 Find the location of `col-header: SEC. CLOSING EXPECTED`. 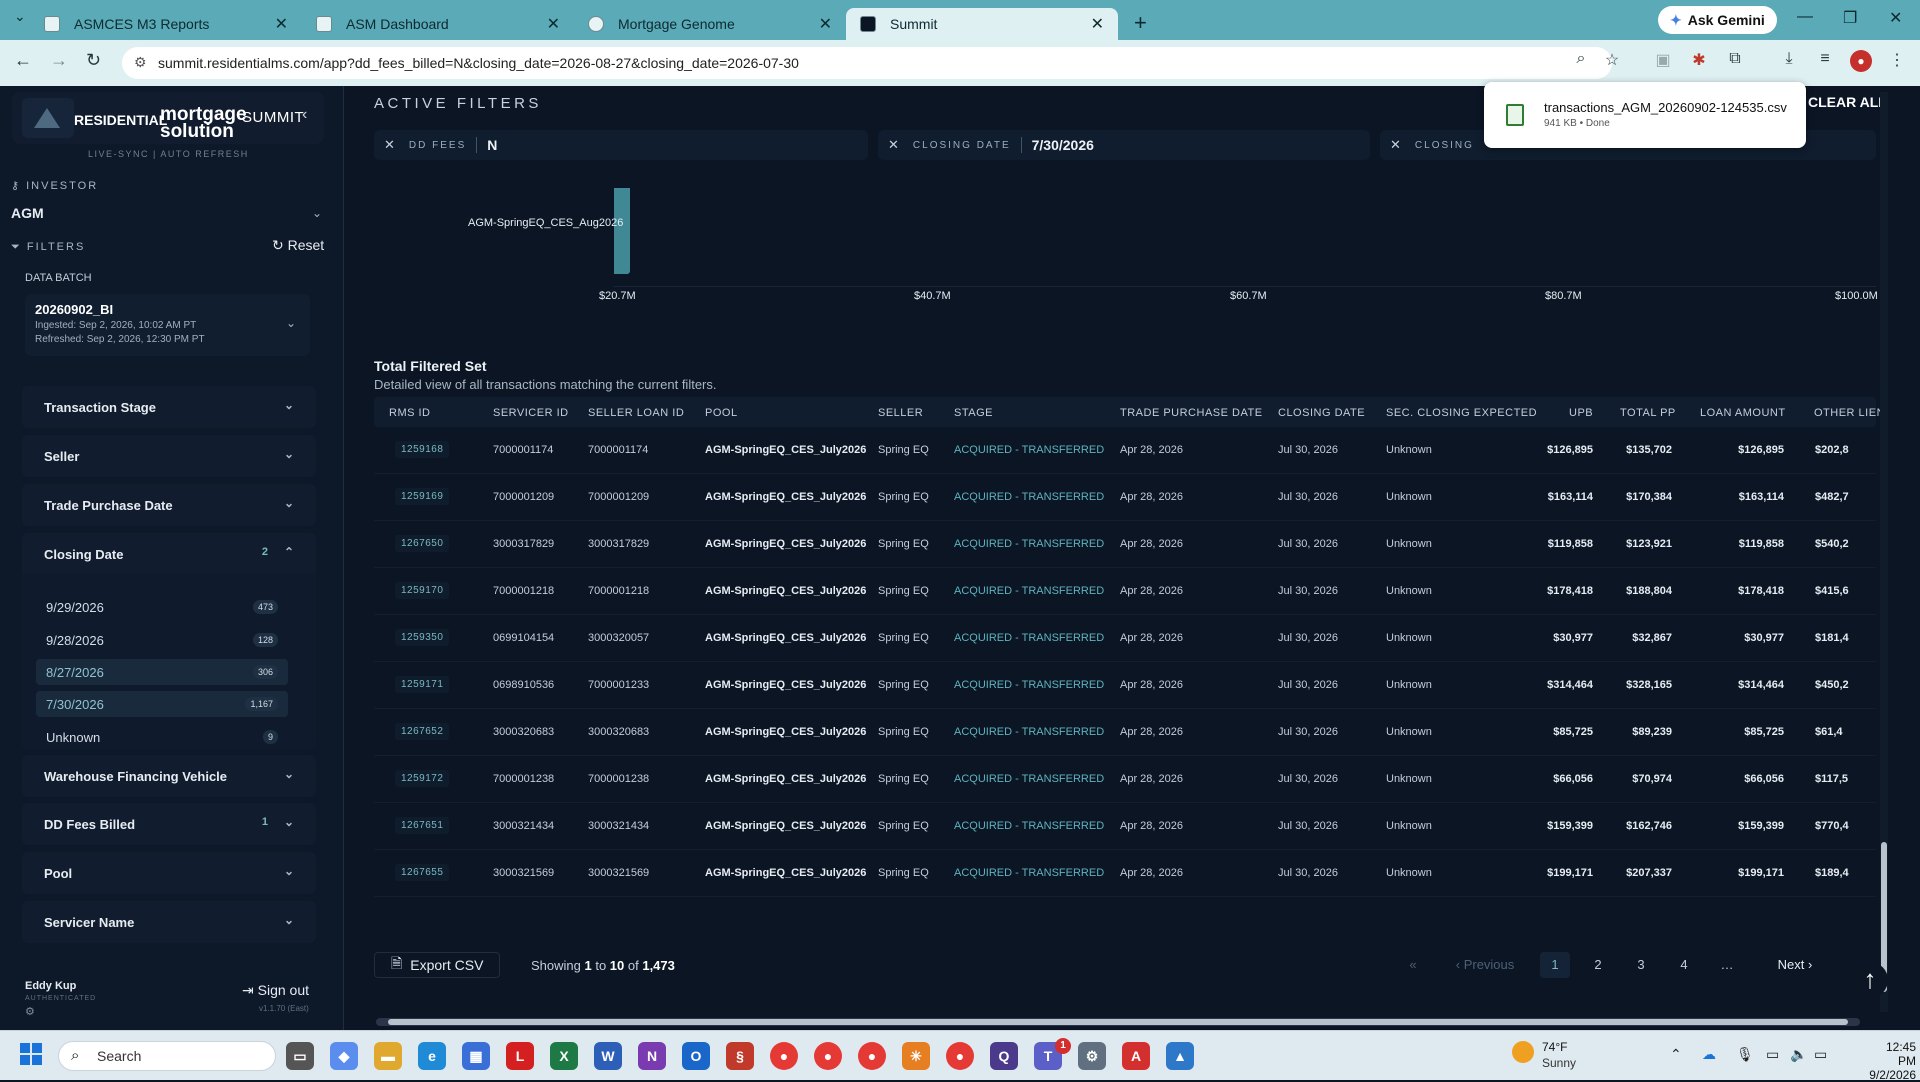

col-header: SEC. CLOSING EXPECTED is located at coordinates (1461, 413).